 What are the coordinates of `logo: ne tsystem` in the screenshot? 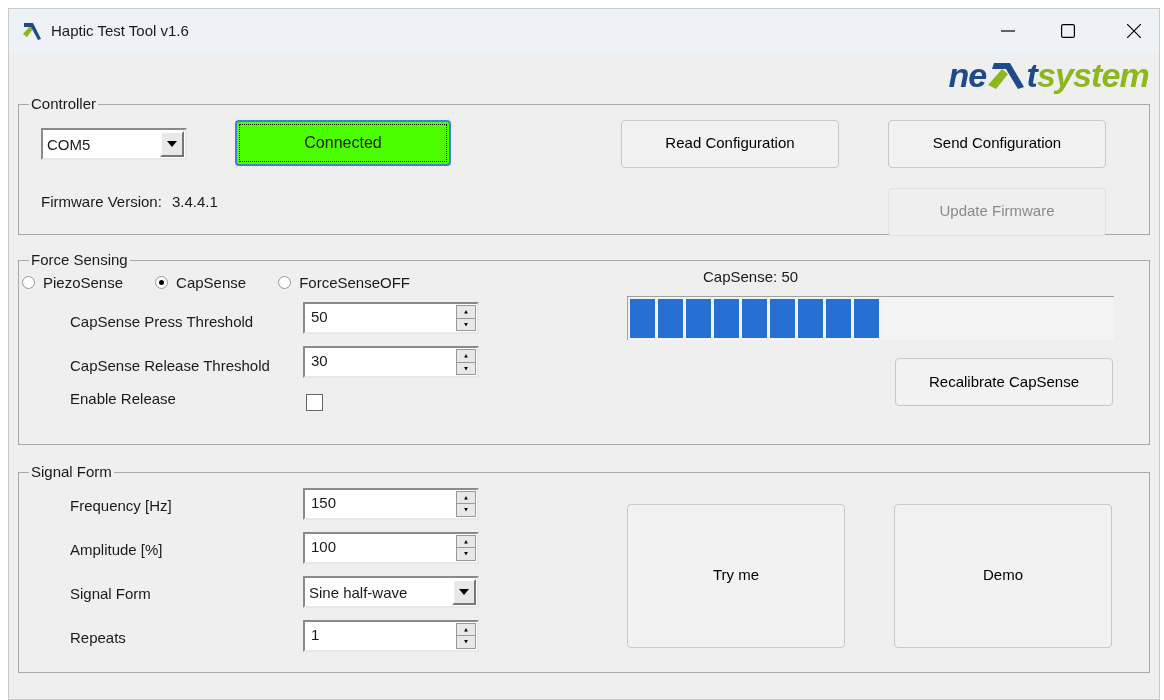 It's located at (1048, 75).